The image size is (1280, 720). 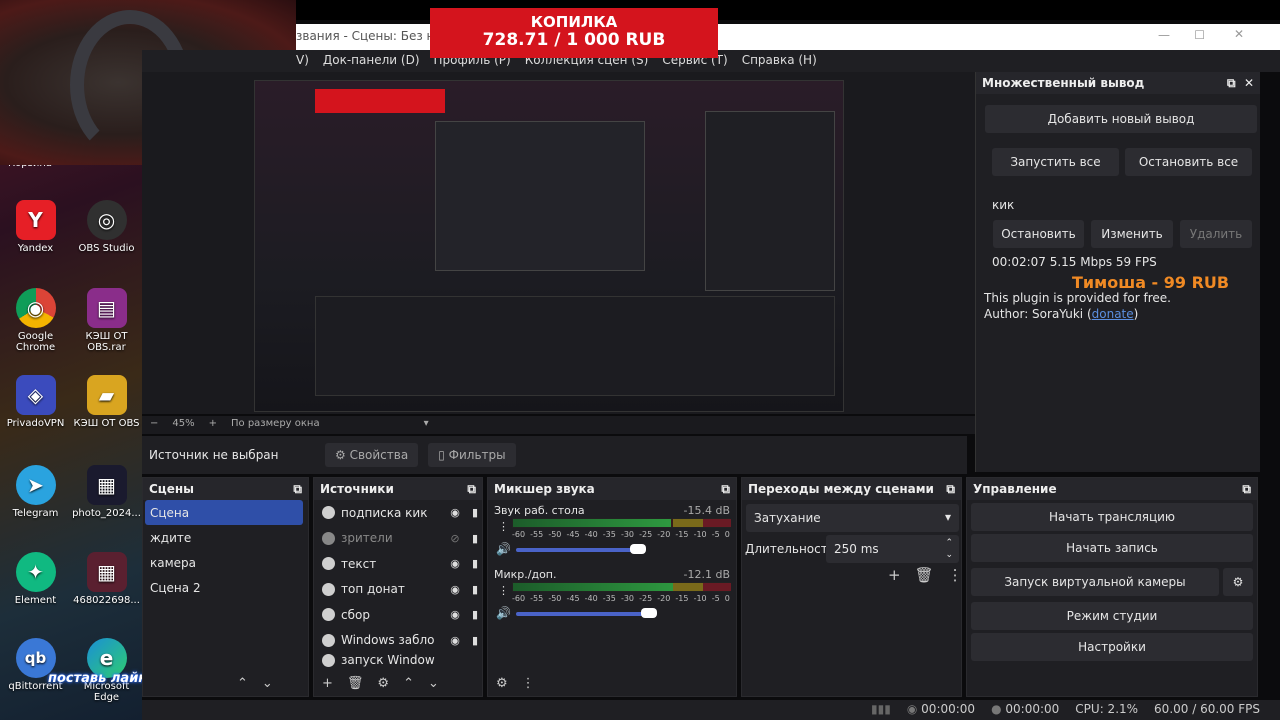 I want to click on source-name: сбор, so click(x=355, y=614).